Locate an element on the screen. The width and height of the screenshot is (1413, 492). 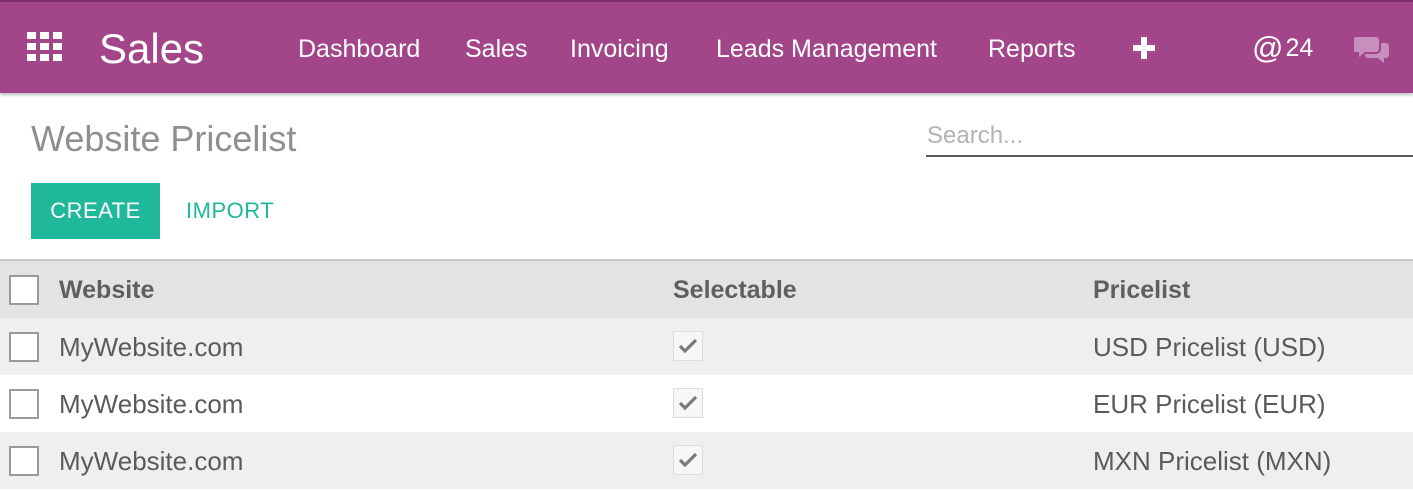
menu-invoicing: Invoicing is located at coordinates (619, 49).